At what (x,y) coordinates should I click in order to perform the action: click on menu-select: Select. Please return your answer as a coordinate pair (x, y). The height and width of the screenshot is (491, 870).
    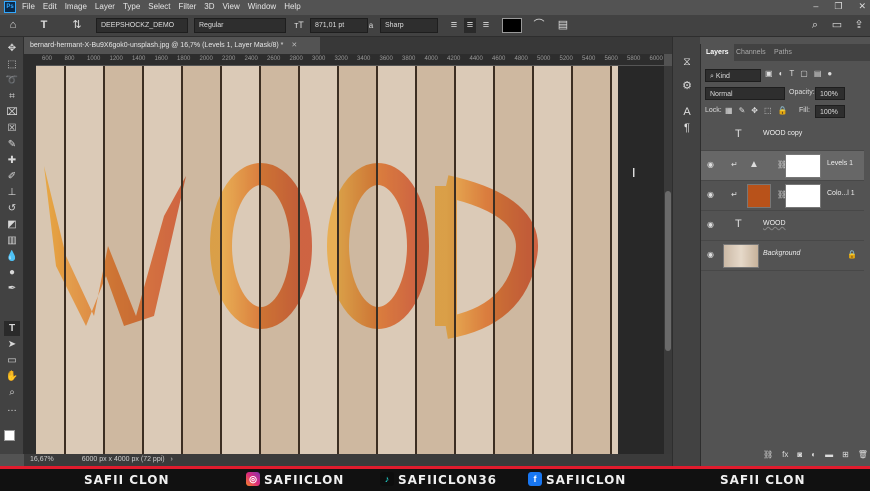
    Looking at the image, I should click on (159, 6).